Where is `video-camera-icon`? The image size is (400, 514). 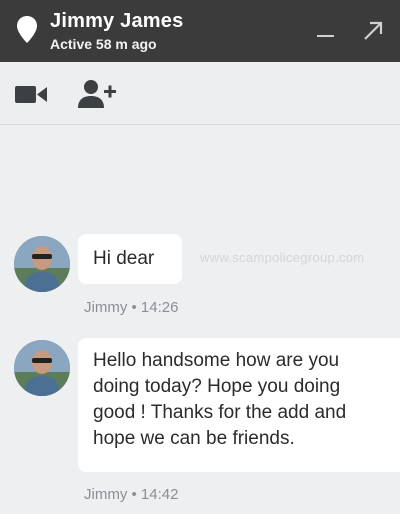
video-camera-icon is located at coordinates (31, 95).